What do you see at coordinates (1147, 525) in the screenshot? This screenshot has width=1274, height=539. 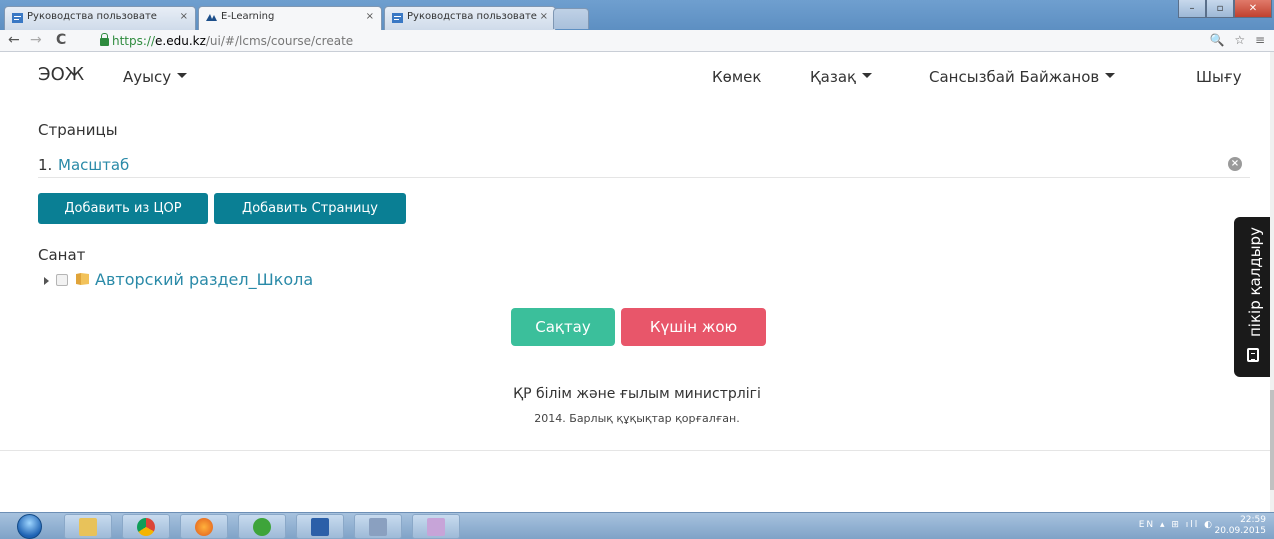 I see `input-language: EN` at bounding box center [1147, 525].